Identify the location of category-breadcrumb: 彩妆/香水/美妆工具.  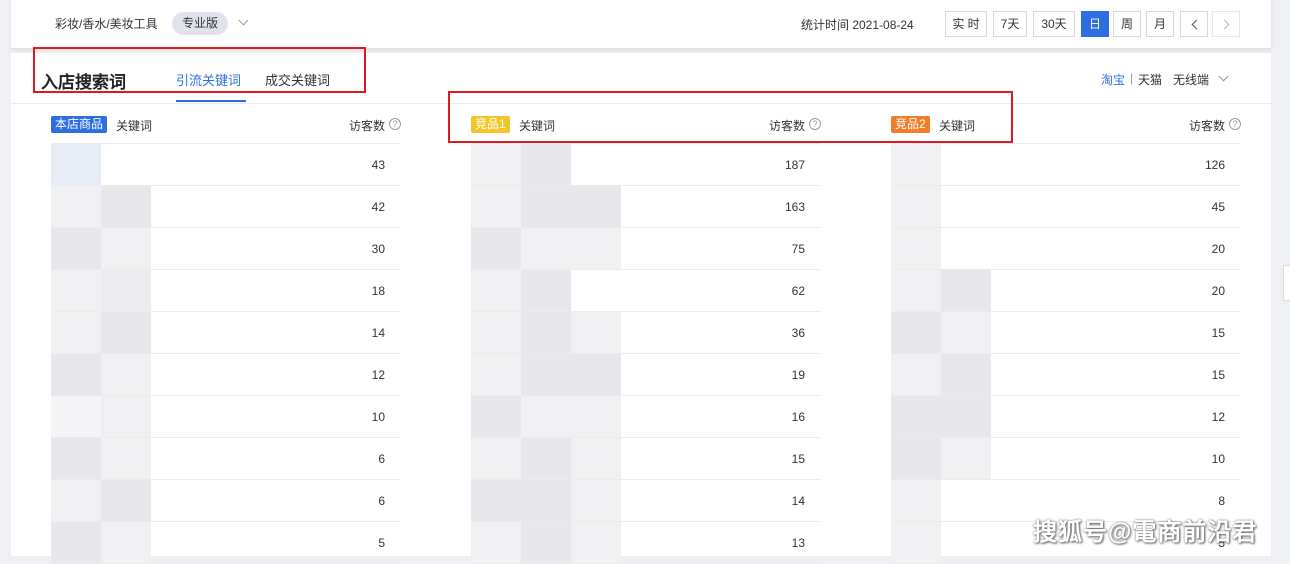
(106, 23).